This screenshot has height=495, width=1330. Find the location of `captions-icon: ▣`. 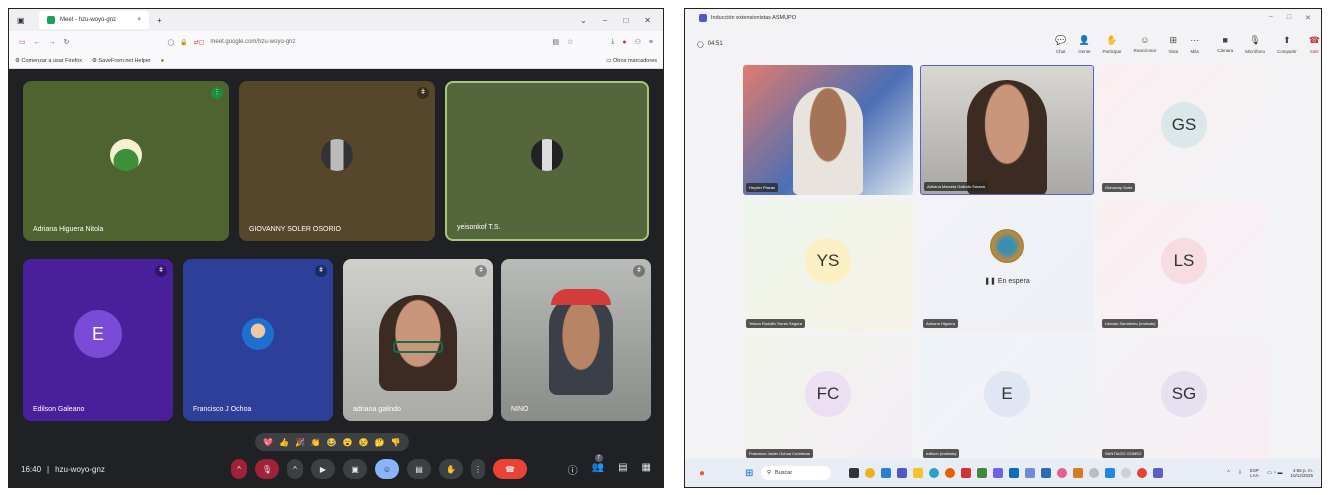

captions-icon: ▣ is located at coordinates (355, 469).